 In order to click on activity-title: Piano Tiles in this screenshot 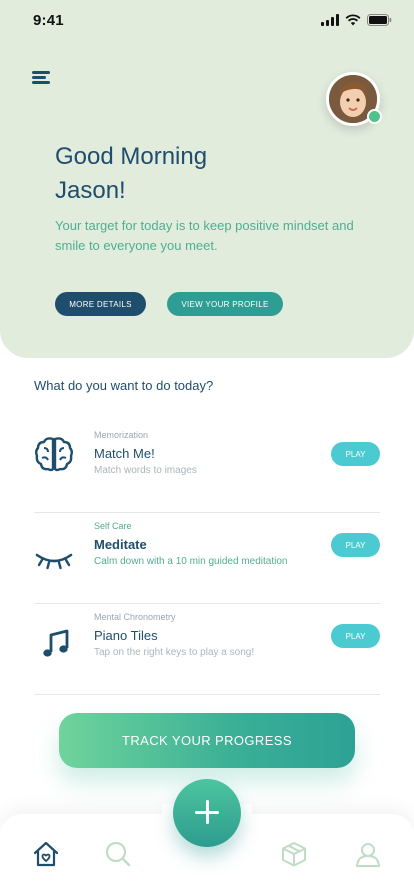, I will do `click(126, 635)`.